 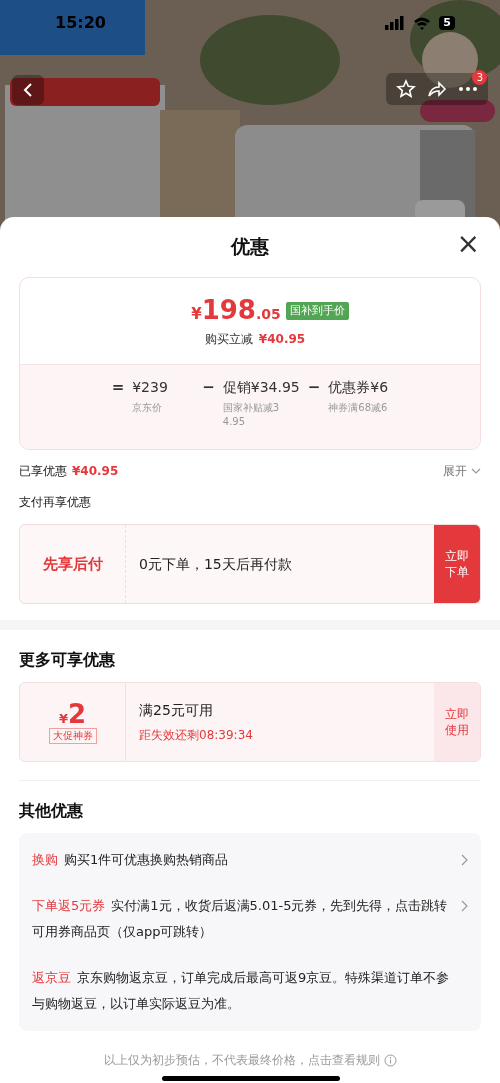 I want to click on section-label: 支付再享优惠, so click(x=55, y=502).